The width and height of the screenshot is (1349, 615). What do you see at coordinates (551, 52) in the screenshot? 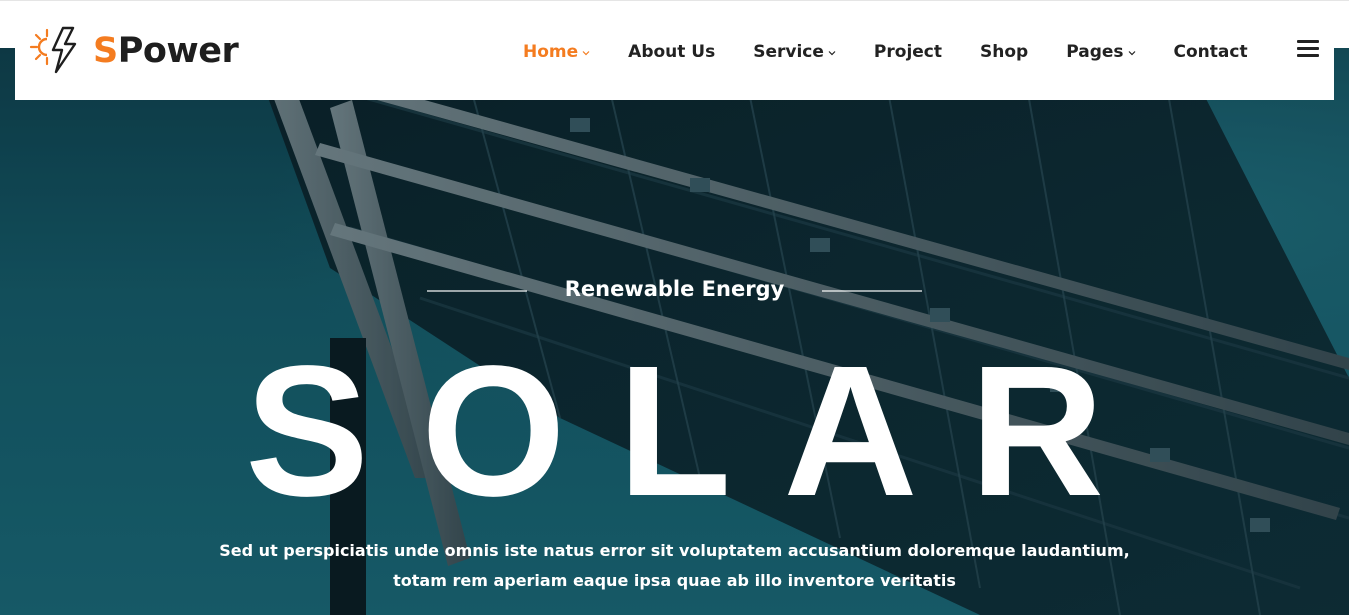
I see `nav-label-home: Home` at bounding box center [551, 52].